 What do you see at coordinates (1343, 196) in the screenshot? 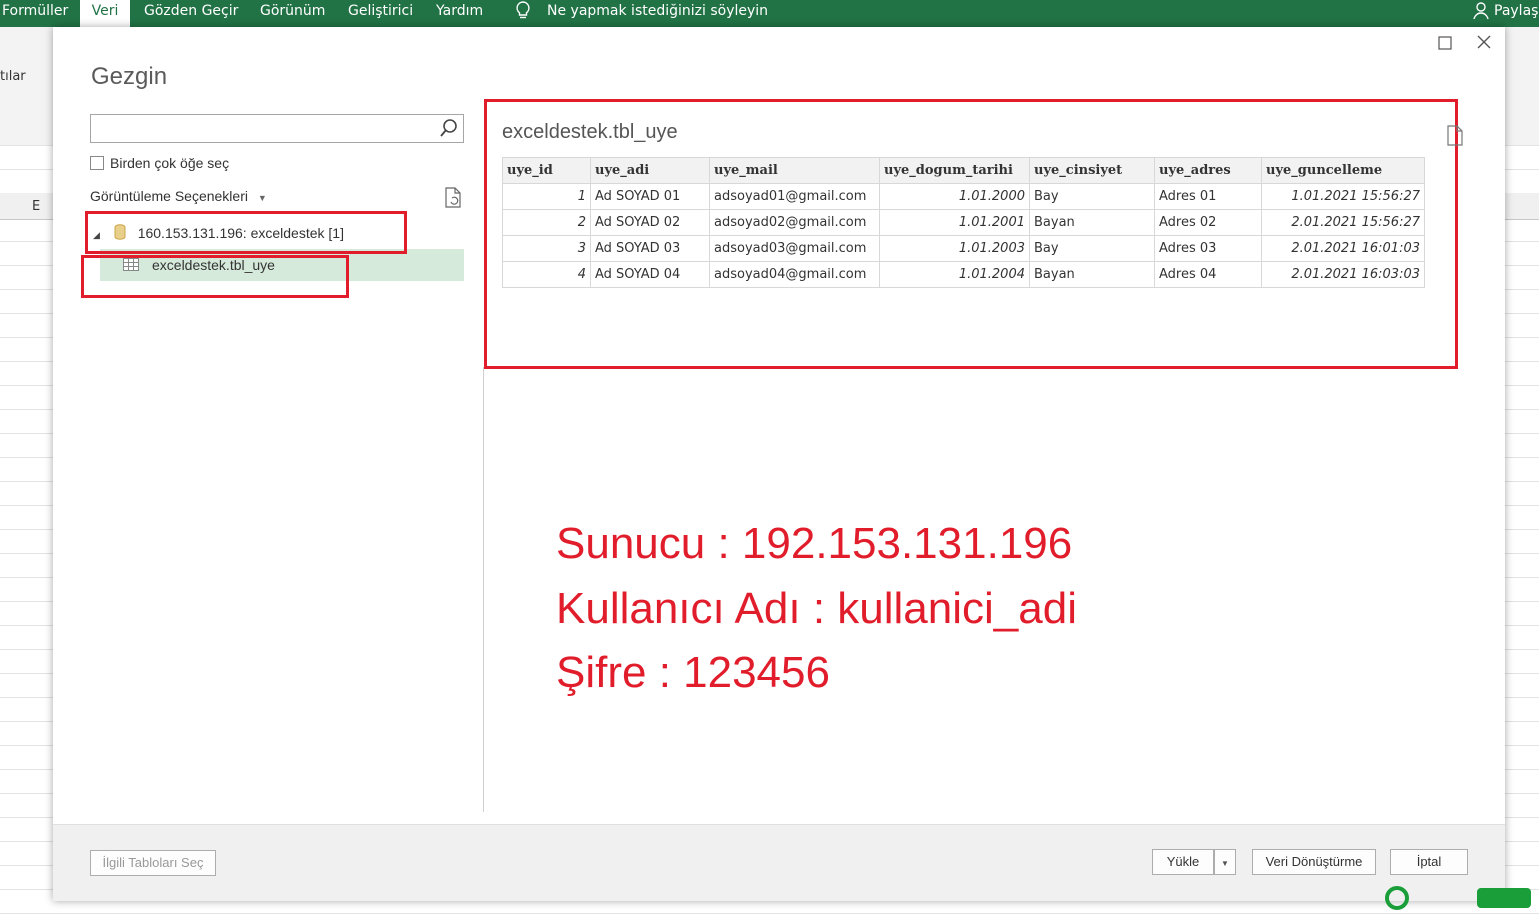
I see `table-cell: 1.01.2021 15:56:27` at bounding box center [1343, 196].